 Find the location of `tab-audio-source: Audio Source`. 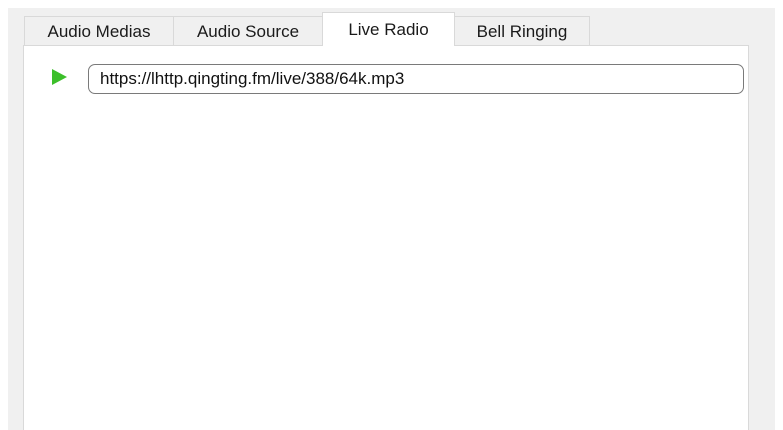

tab-audio-source: Audio Source is located at coordinates (248, 31).